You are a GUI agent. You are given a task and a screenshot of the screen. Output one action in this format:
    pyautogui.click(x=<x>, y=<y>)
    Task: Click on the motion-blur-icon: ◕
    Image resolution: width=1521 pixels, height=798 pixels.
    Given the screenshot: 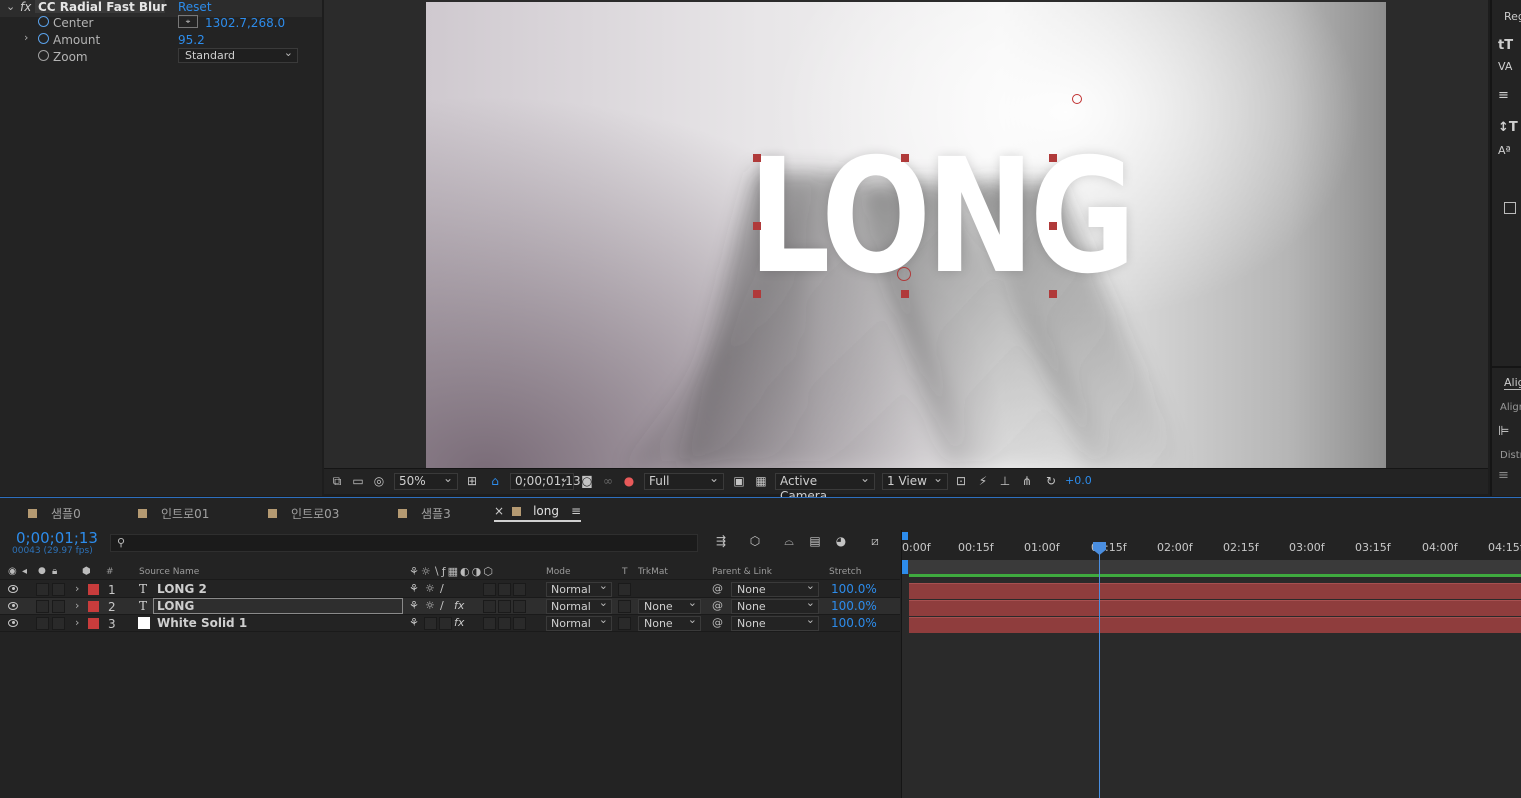 What is the action you would take?
    pyautogui.click(x=841, y=541)
    